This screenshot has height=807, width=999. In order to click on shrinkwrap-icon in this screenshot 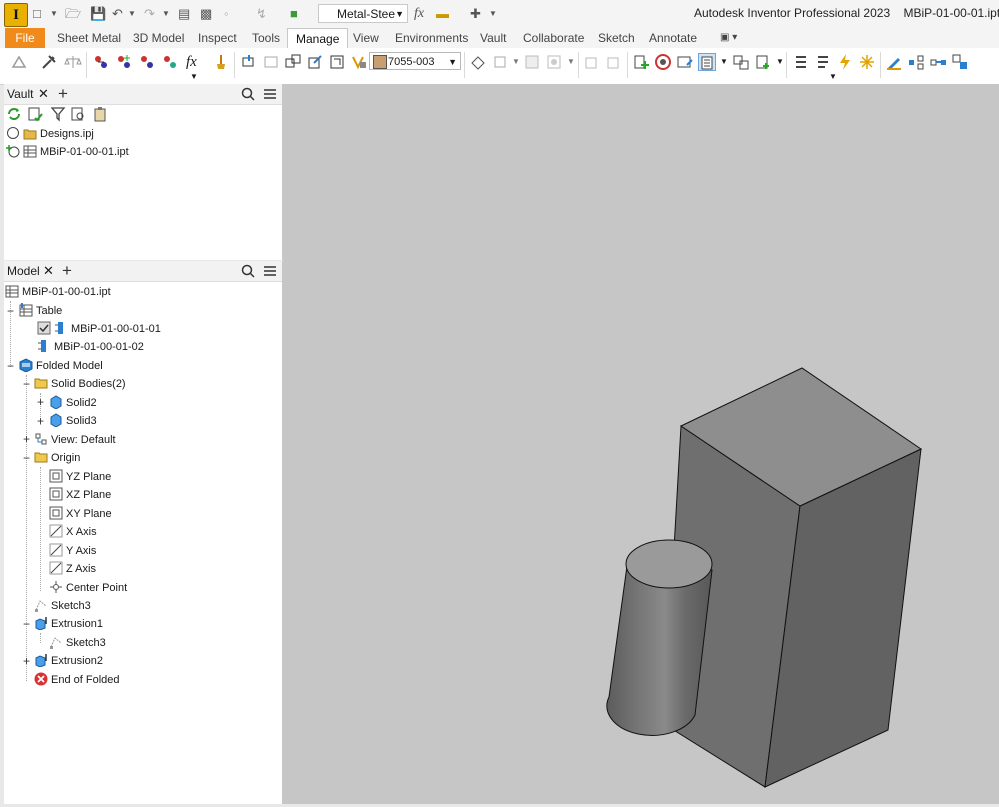, I will do `click(337, 62)`.